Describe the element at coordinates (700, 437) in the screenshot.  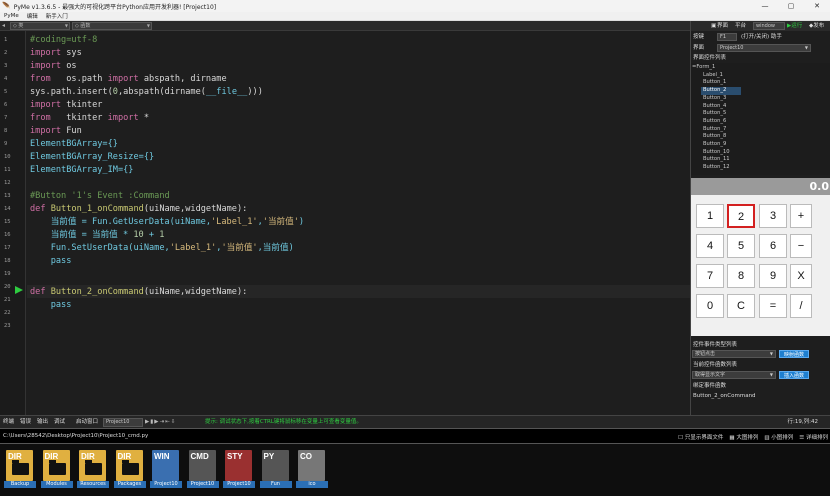
I see `opt-ui-only: ☐ 只显示界面文件` at that location.